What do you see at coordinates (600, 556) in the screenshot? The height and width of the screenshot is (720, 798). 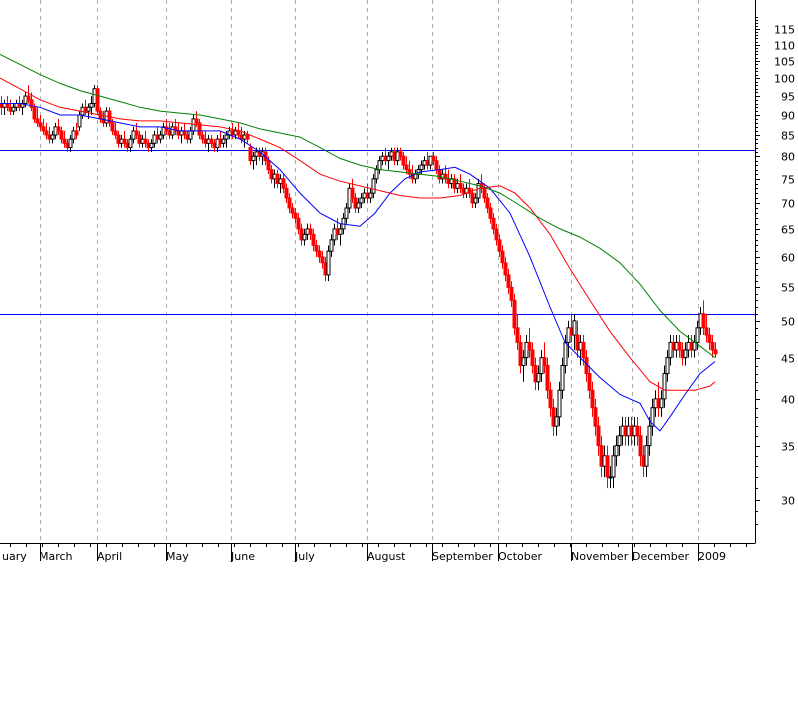 I see `month-label: November` at bounding box center [600, 556].